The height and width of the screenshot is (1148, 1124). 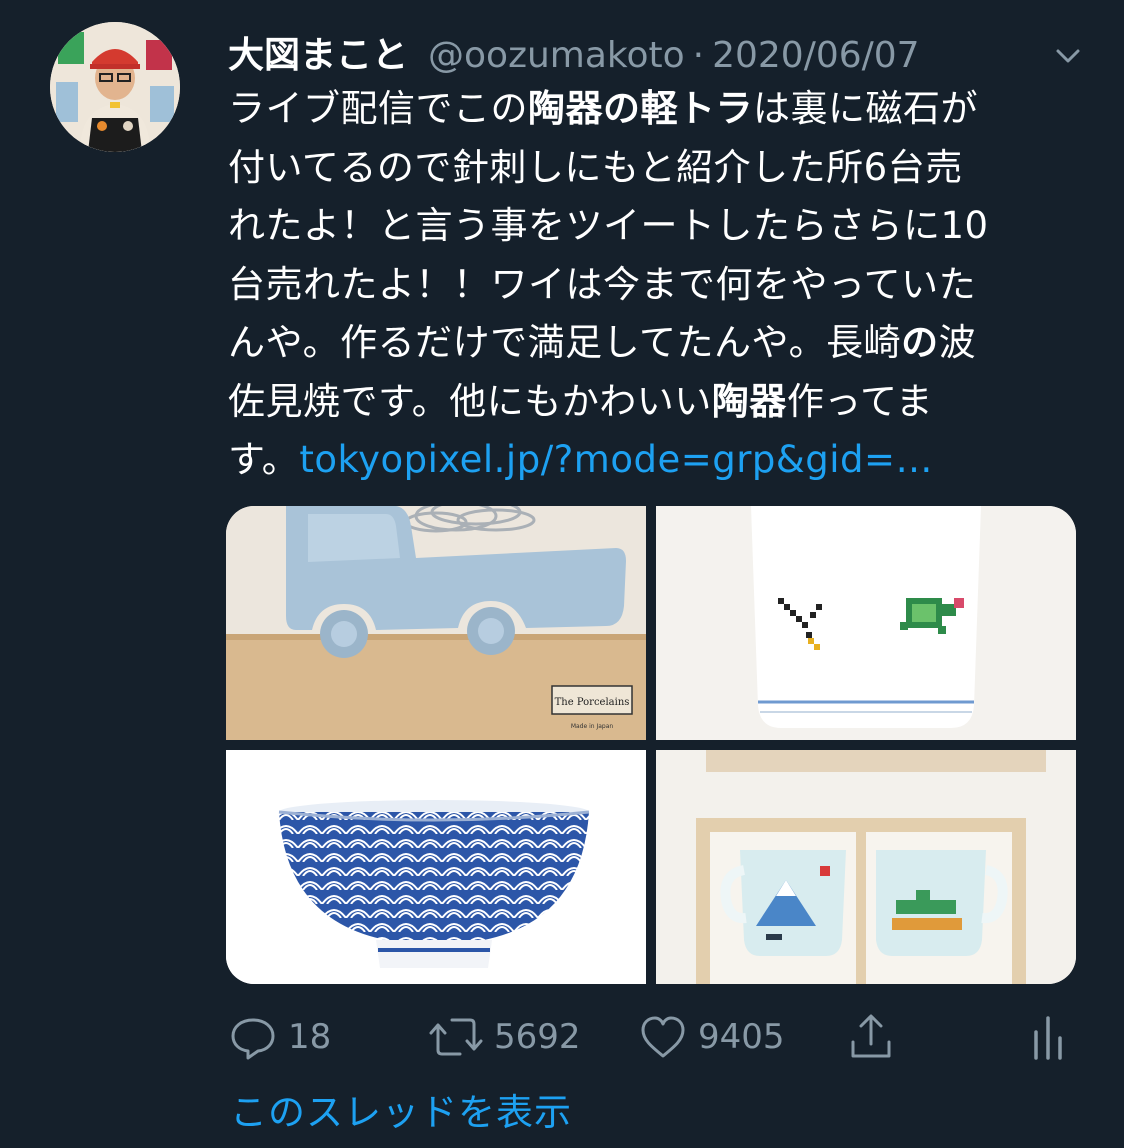 I want to click on reply-icon, so click(x=253, y=1039).